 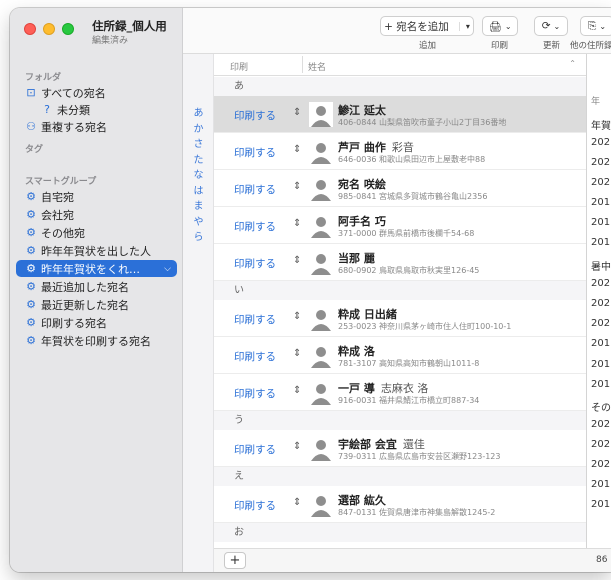 What do you see at coordinates (413, 444) in the screenshot?
I see `contact-joint-name: 還佳` at bounding box center [413, 444].